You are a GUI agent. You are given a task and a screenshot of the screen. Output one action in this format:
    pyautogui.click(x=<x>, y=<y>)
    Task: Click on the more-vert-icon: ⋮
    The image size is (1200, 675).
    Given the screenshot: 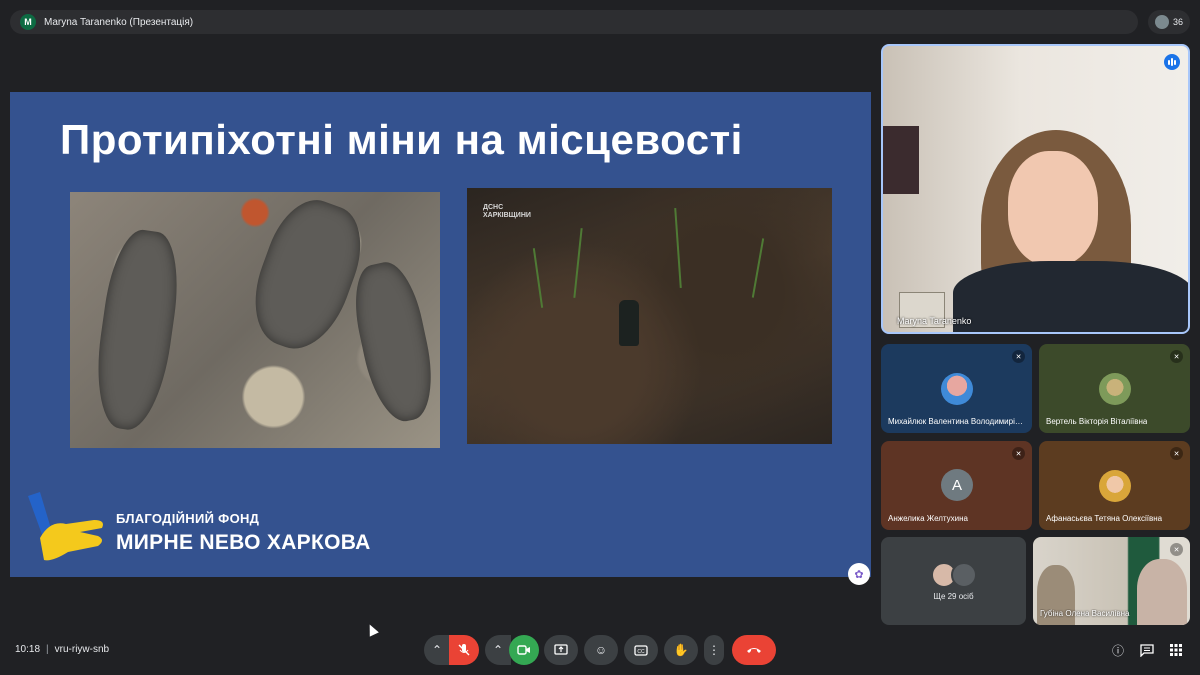 What is the action you would take?
    pyautogui.click(x=714, y=650)
    